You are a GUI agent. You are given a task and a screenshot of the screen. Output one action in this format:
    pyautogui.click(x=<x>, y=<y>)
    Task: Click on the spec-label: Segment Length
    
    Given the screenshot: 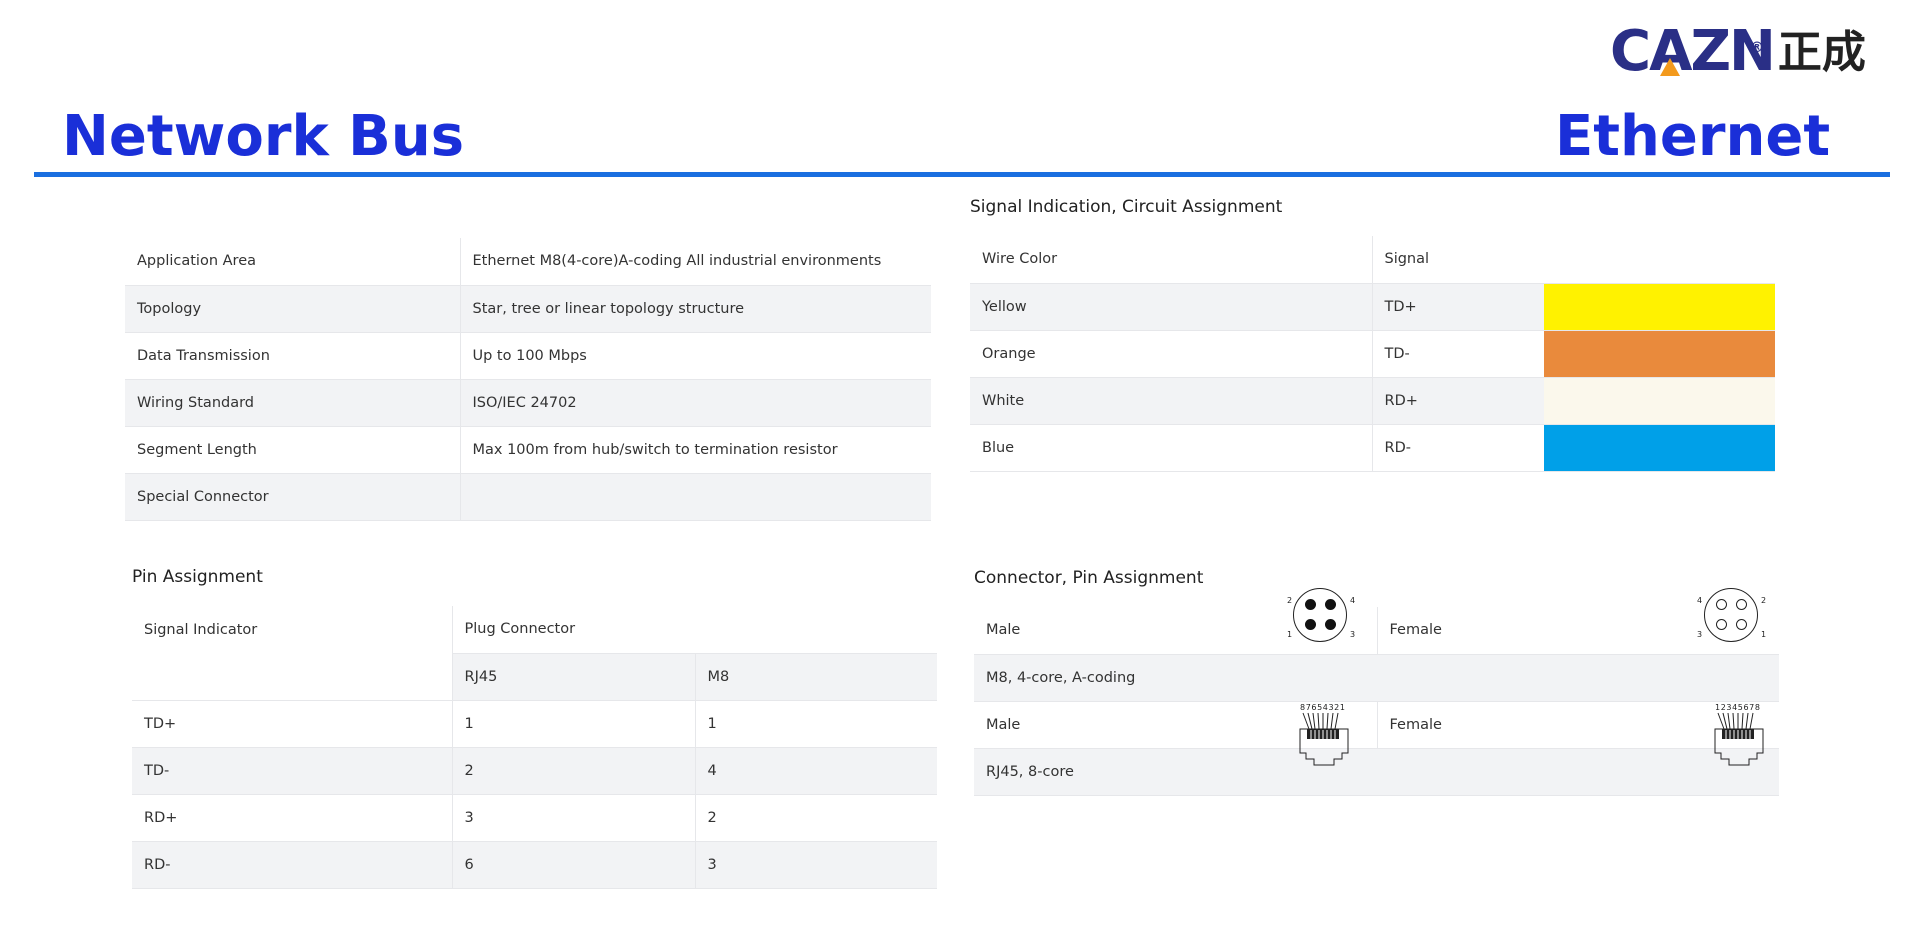 What is the action you would take?
    pyautogui.click(x=197, y=449)
    